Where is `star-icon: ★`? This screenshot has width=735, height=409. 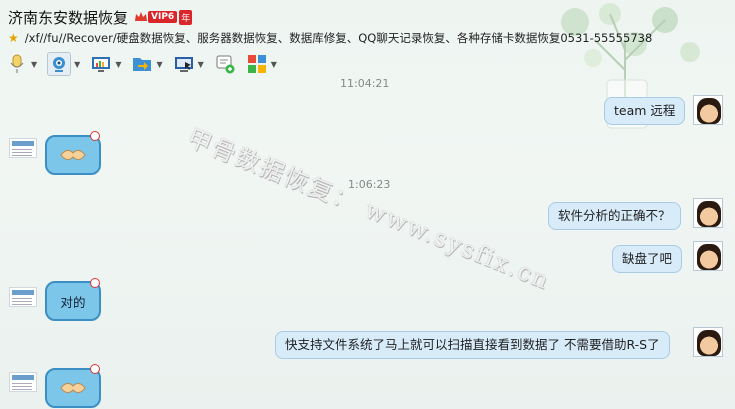
star-icon: ★ is located at coordinates (13, 38).